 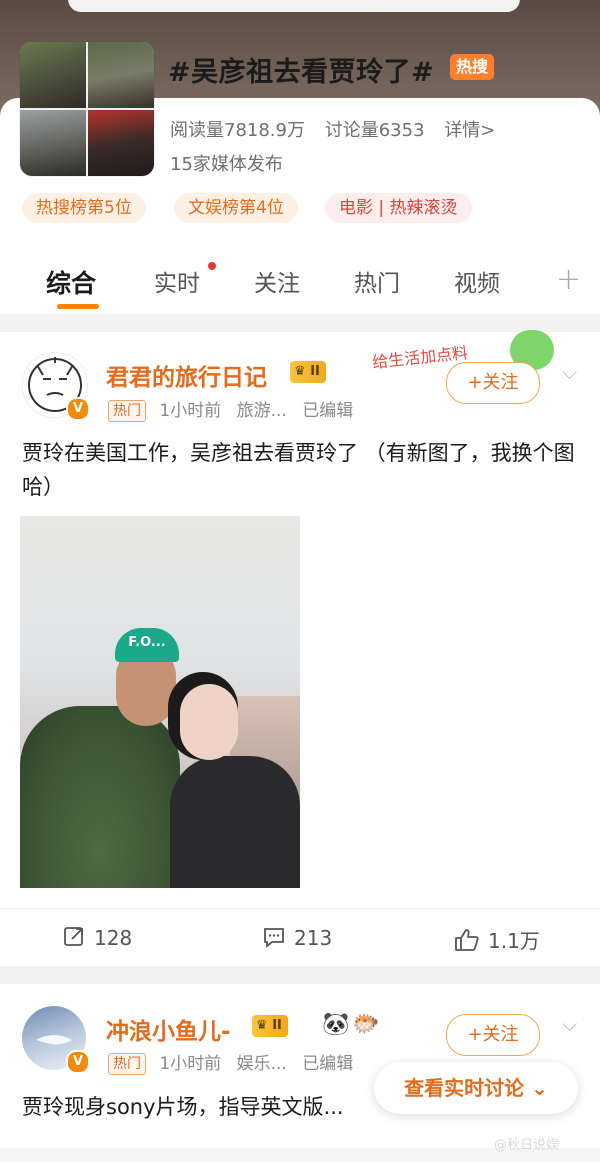 What do you see at coordinates (568, 279) in the screenshot?
I see `add-tab-icon: +` at bounding box center [568, 279].